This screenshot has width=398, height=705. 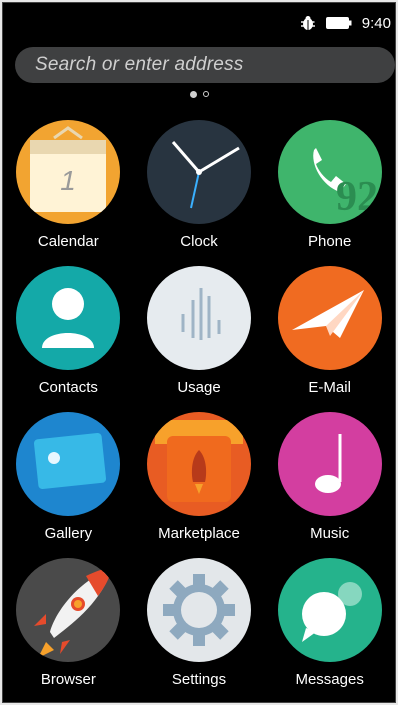 I want to click on app-email: E-Mail, so click(x=329, y=334).